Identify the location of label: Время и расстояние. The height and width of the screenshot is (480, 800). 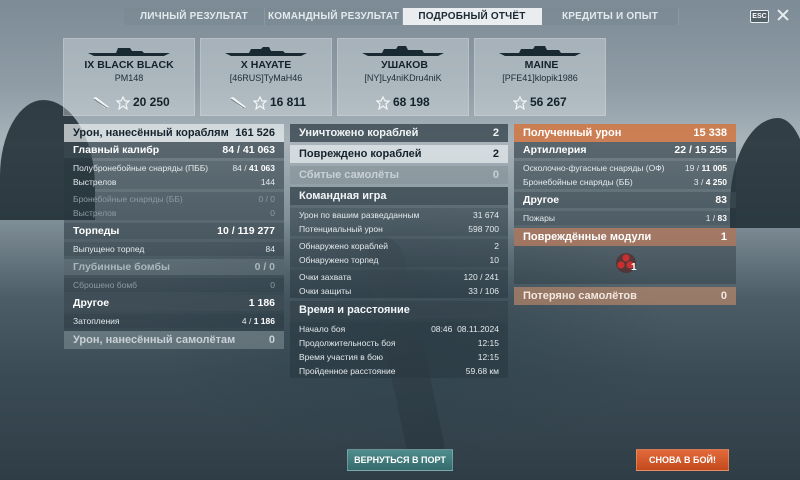
(354, 310).